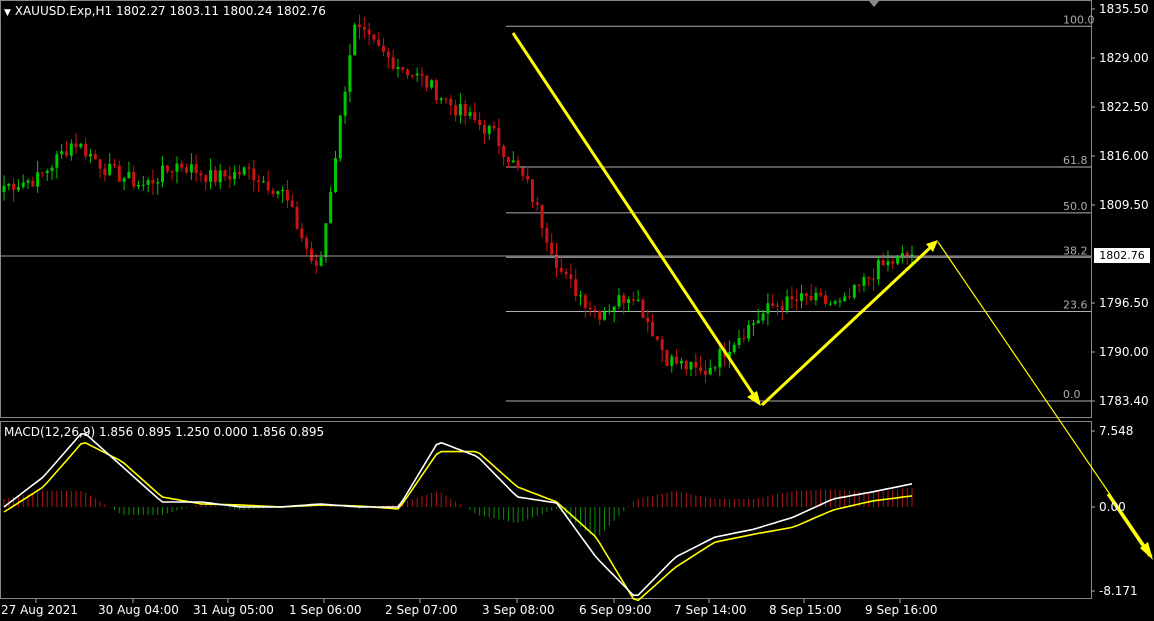 The width and height of the screenshot is (1154, 621). Describe the element at coordinates (1124, 303) in the screenshot. I see `price-tick-label: 1796.50` at that location.